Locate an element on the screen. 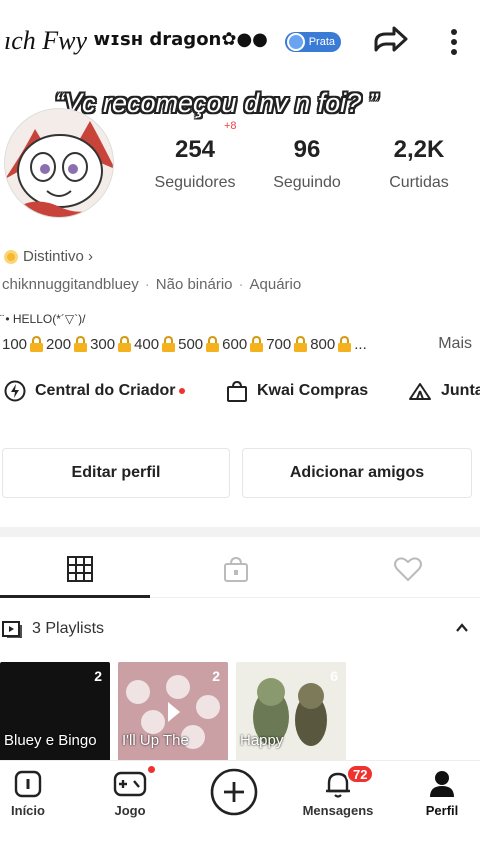 This screenshot has width=480, height=854. distintivo-link: Distintivo › is located at coordinates (48, 256).